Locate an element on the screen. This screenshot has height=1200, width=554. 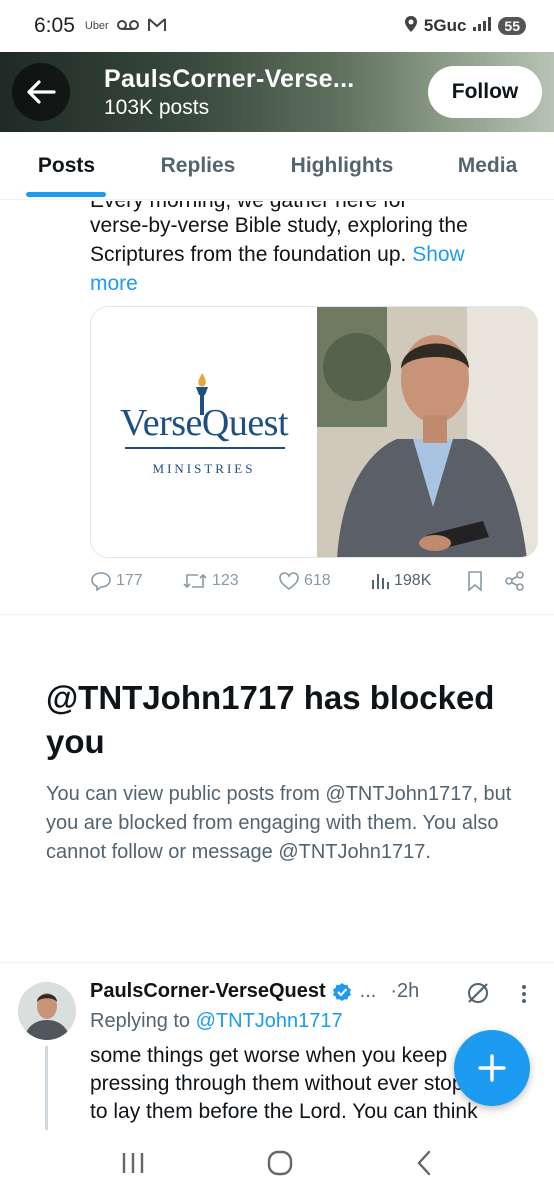
reply-author-name: PaulsCorner-VerseQuest is located at coordinates (208, 991).